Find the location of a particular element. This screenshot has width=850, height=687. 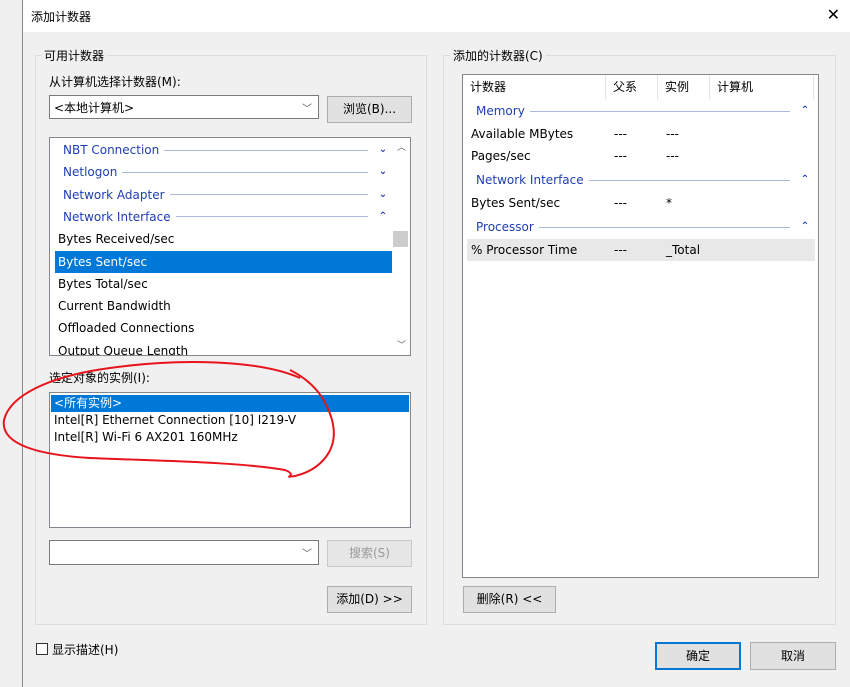

counter-label: Output Queue Length is located at coordinates (123, 349).